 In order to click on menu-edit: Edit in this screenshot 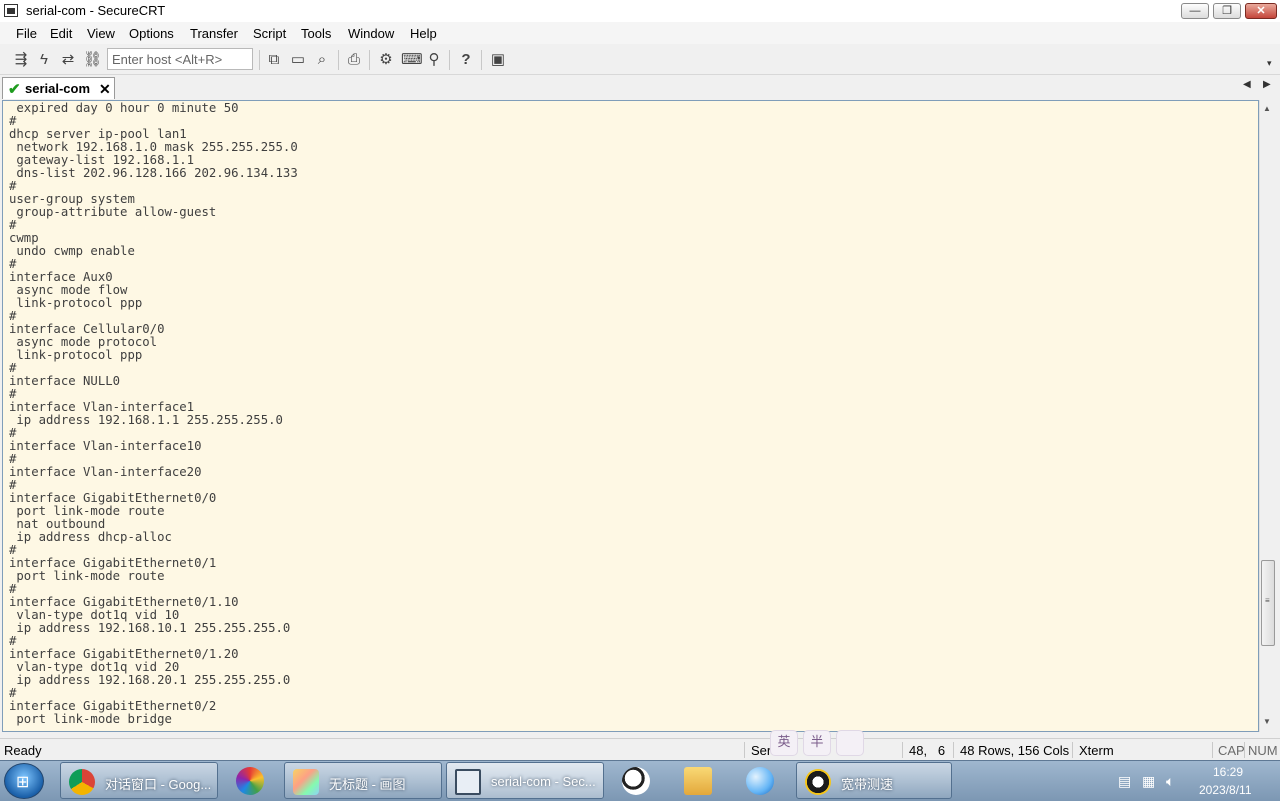, I will do `click(61, 33)`.